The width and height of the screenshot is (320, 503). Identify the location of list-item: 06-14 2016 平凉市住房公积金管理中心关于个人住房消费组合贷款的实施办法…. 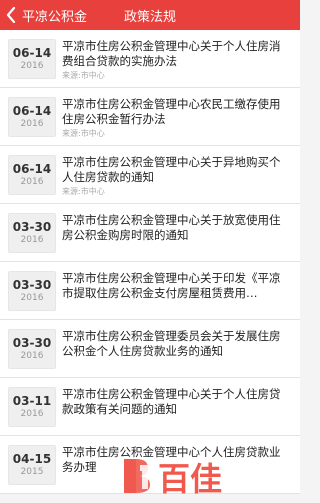
(150, 59).